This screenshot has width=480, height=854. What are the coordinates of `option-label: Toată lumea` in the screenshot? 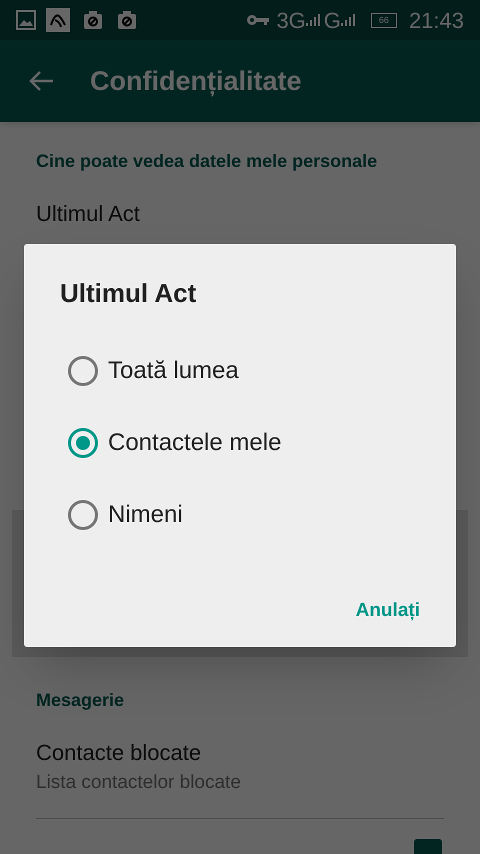 It's located at (173, 371).